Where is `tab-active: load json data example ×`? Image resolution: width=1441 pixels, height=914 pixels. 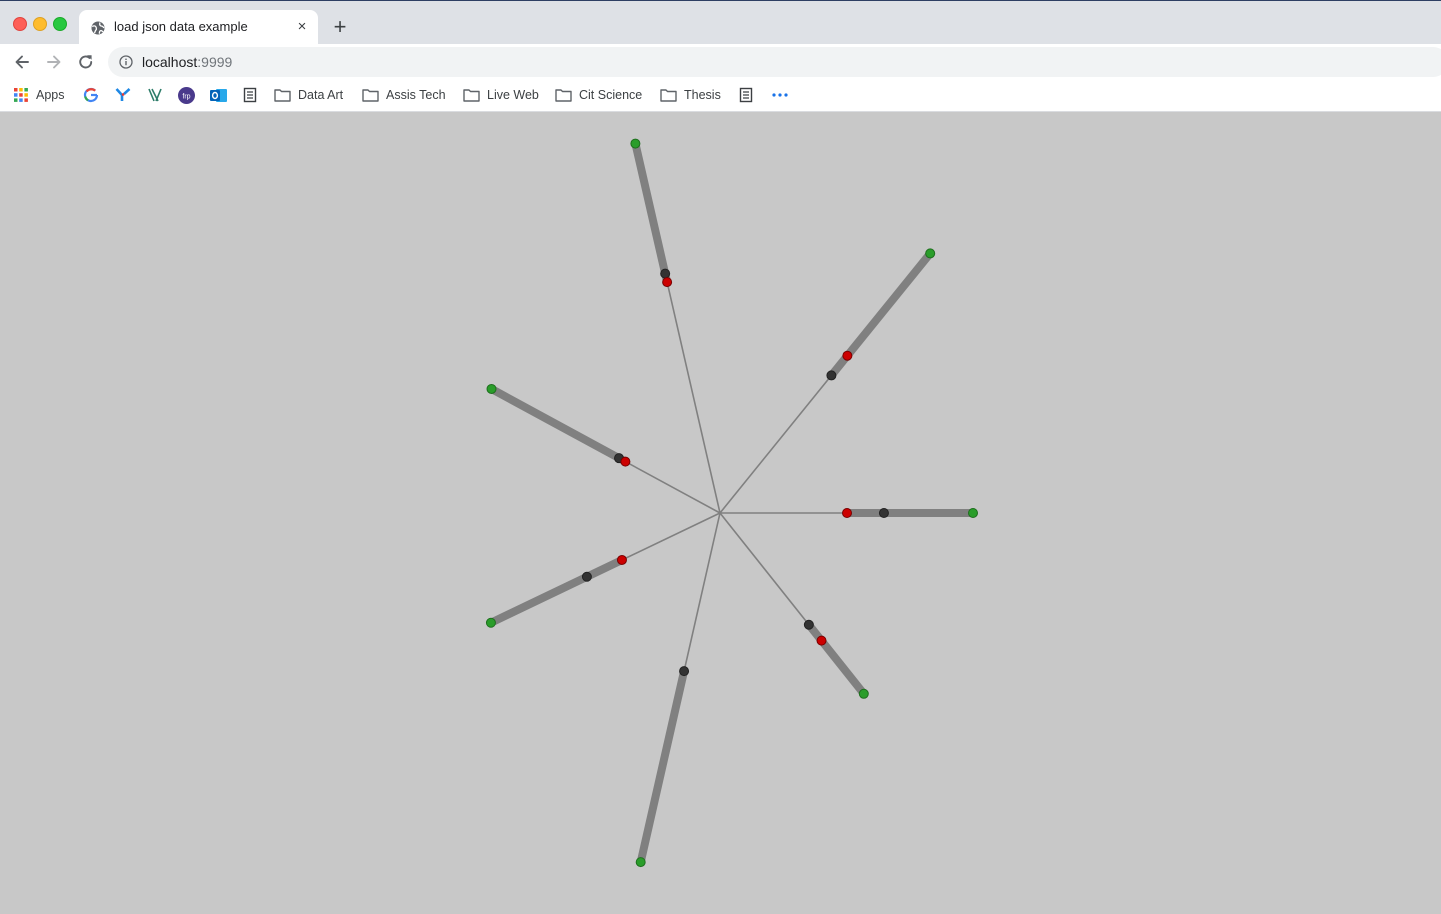 tab-active: load json data example × is located at coordinates (198, 27).